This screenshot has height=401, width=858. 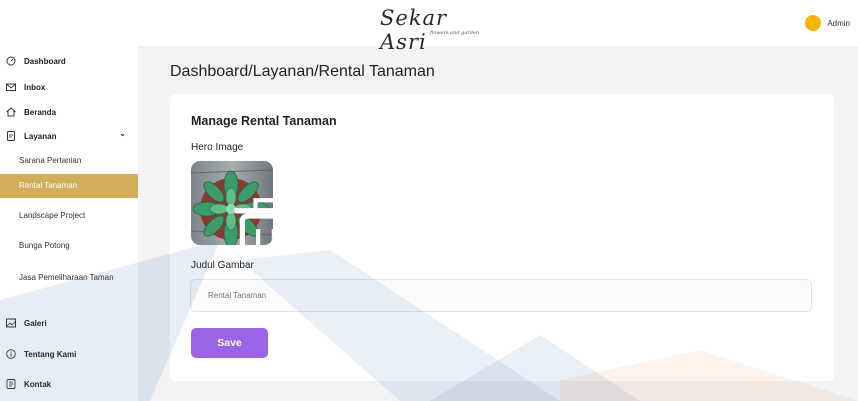 What do you see at coordinates (69, 87) in the screenshot?
I see `sidebar-item-inbox: Inbox` at bounding box center [69, 87].